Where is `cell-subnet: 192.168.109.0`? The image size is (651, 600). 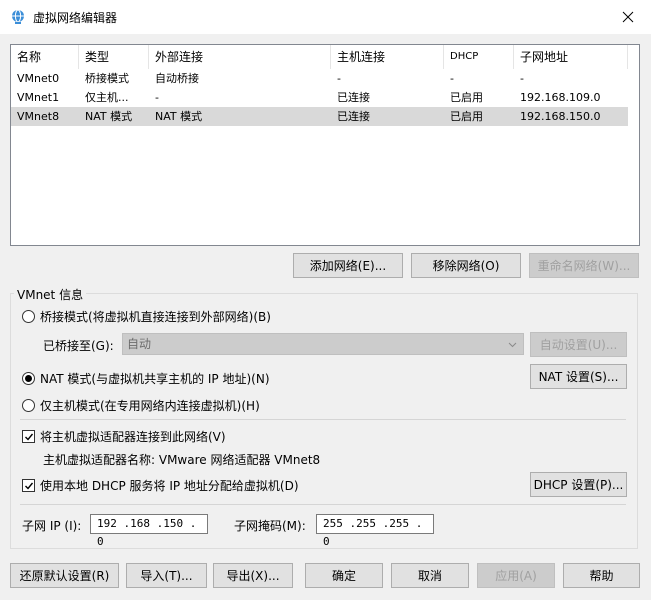
cell-subnet: 192.168.109.0 is located at coordinates (571, 97).